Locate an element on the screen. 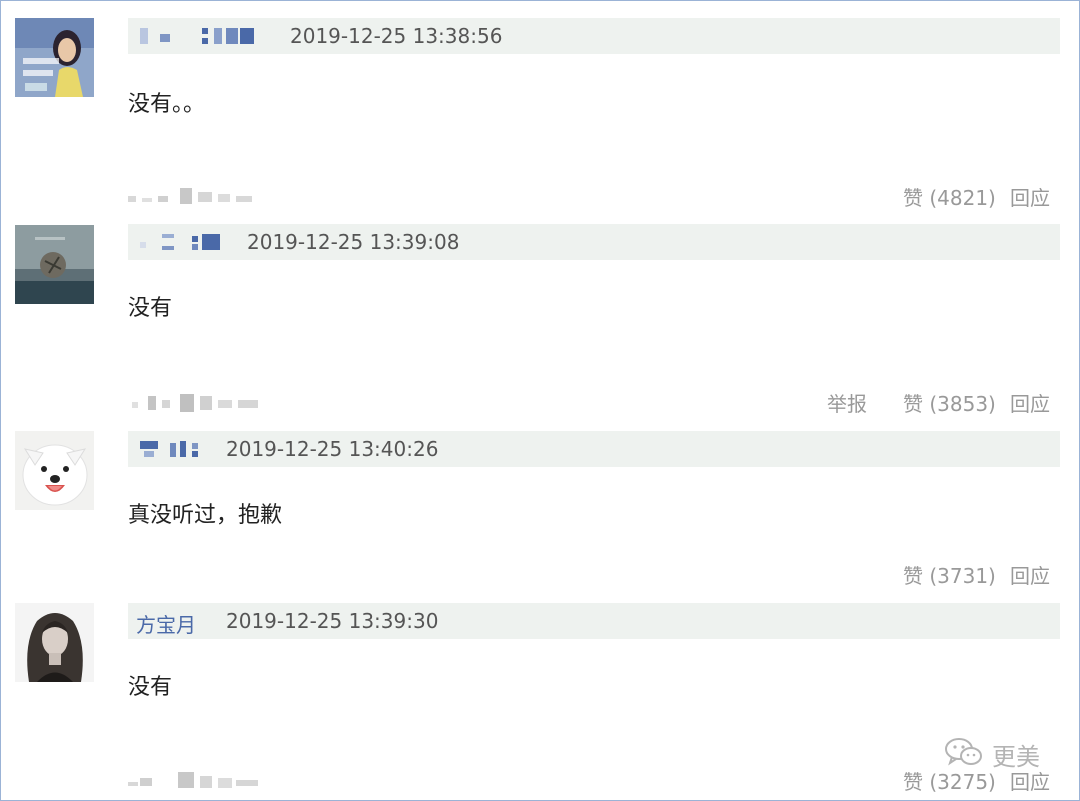 The width and height of the screenshot is (1080, 801). comment-timestamp: 2019-12-25 13:40:26 is located at coordinates (332, 449).